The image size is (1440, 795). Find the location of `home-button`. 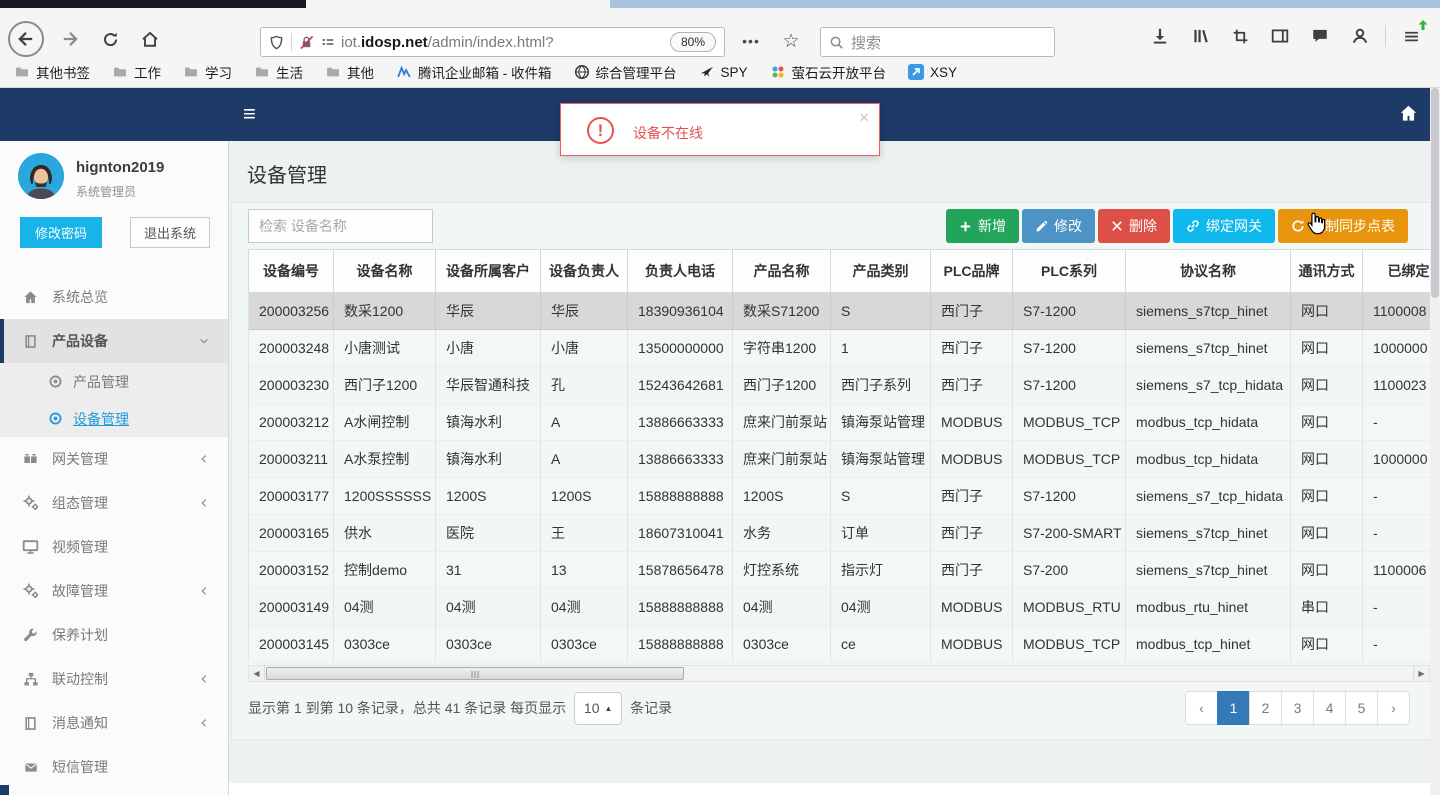

home-button is located at coordinates (150, 39).